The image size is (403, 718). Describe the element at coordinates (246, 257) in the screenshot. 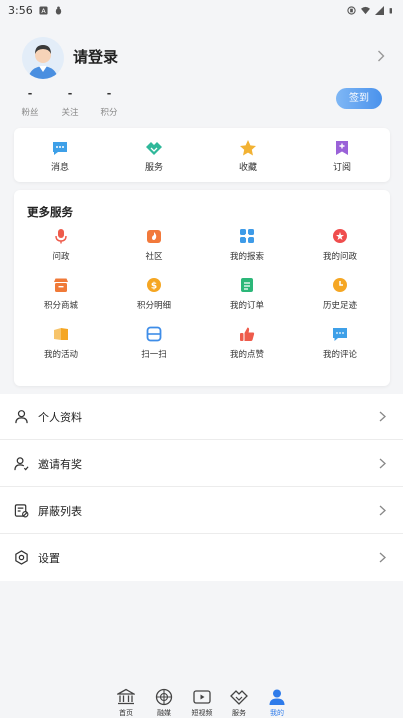

I see `service-item-label: 我的报索` at that location.